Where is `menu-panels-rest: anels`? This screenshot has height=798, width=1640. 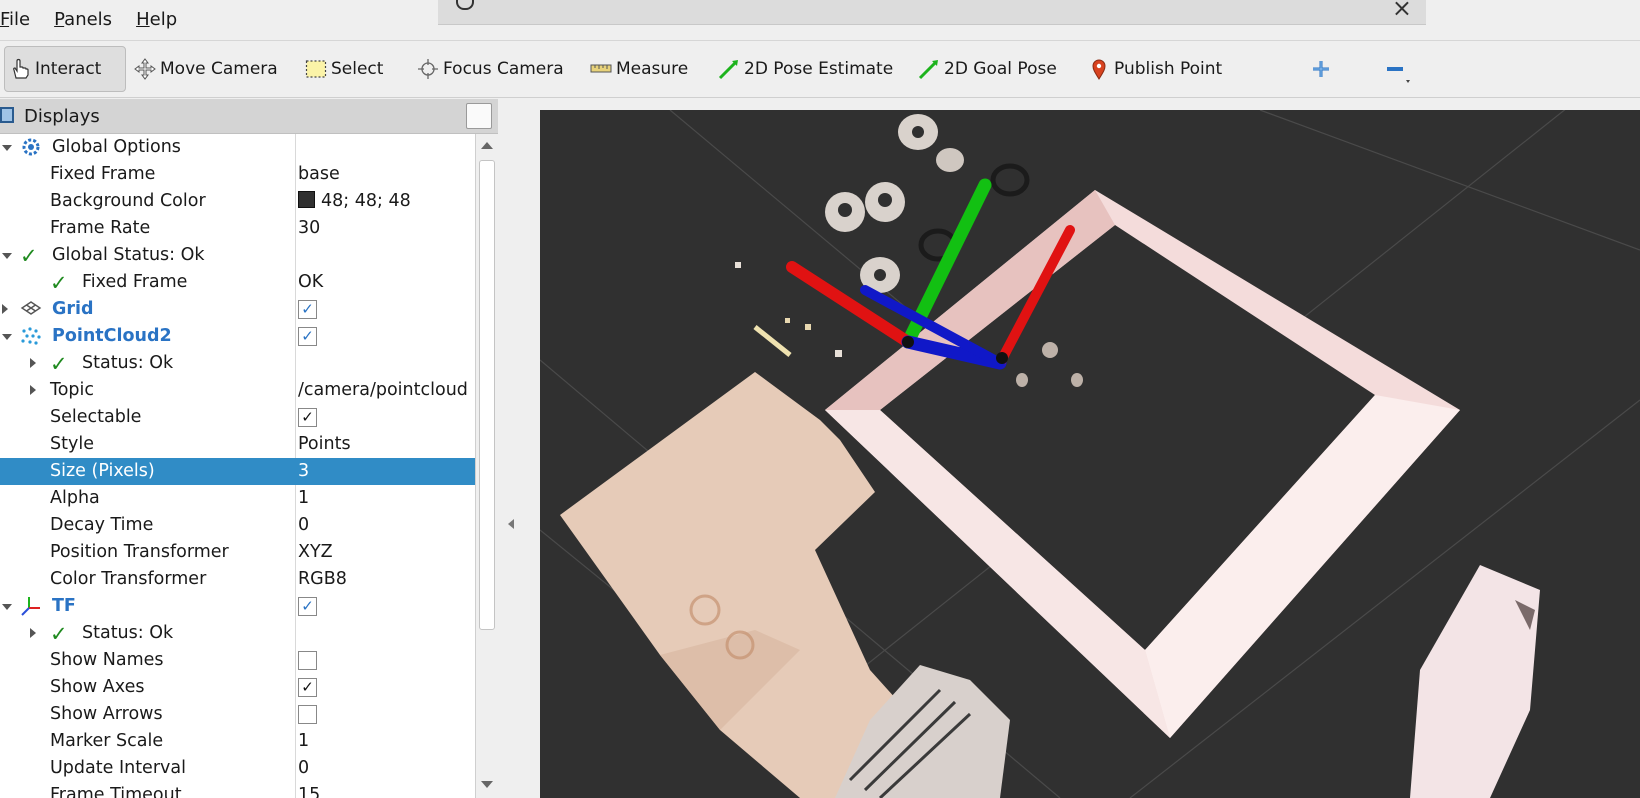 menu-panels-rest: anels is located at coordinates (88, 19).